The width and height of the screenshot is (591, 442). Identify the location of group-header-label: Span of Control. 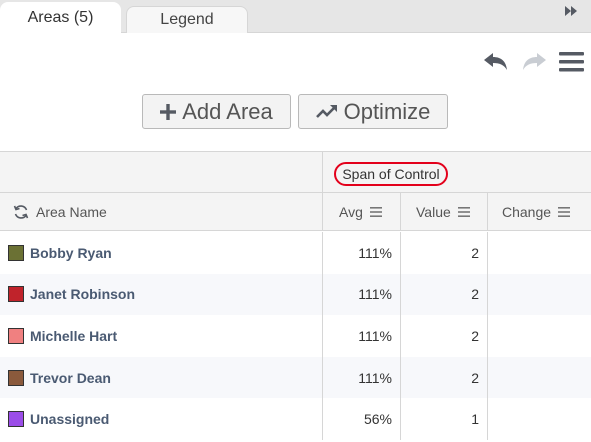
(391, 174).